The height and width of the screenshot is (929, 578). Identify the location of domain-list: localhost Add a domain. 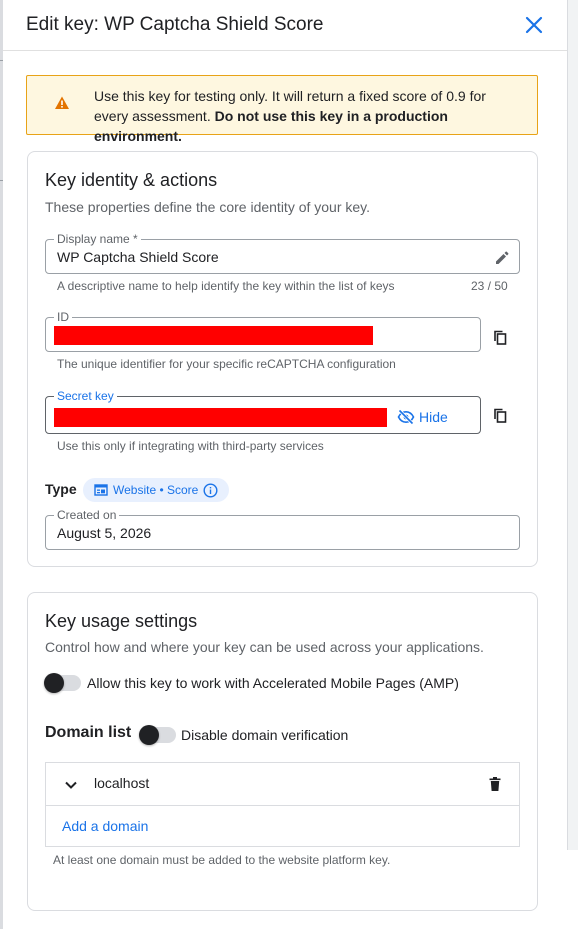
(282, 804).